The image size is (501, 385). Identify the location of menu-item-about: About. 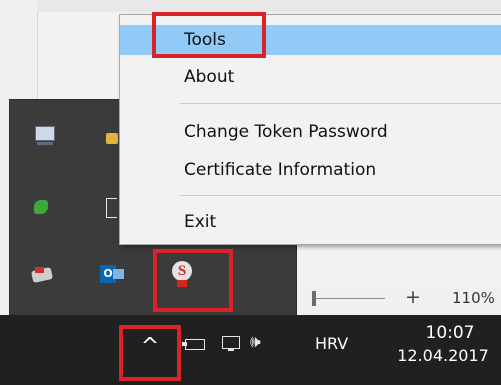
(310, 77).